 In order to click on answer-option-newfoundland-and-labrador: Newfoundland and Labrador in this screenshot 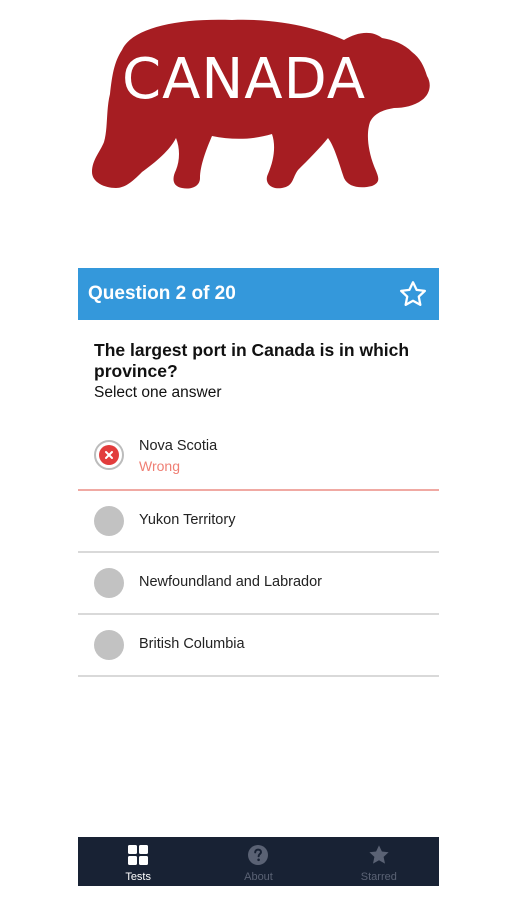, I will do `click(258, 584)`.